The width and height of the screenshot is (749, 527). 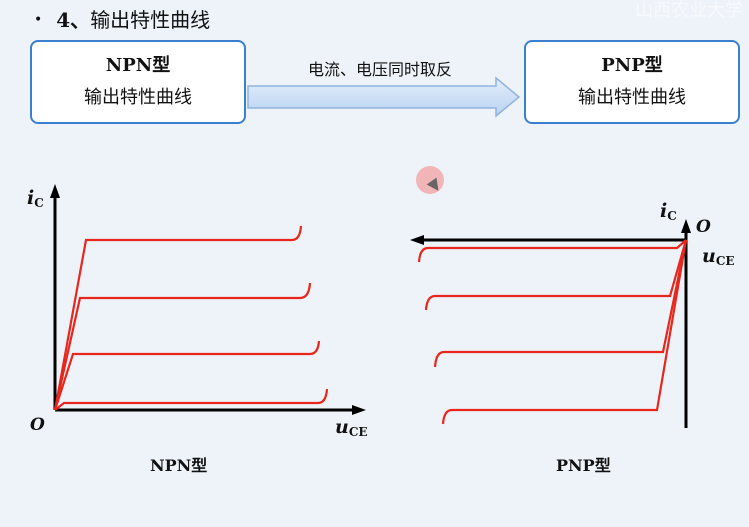 I want to click on npn-x-axis-arrow-icon, so click(x=359, y=410).